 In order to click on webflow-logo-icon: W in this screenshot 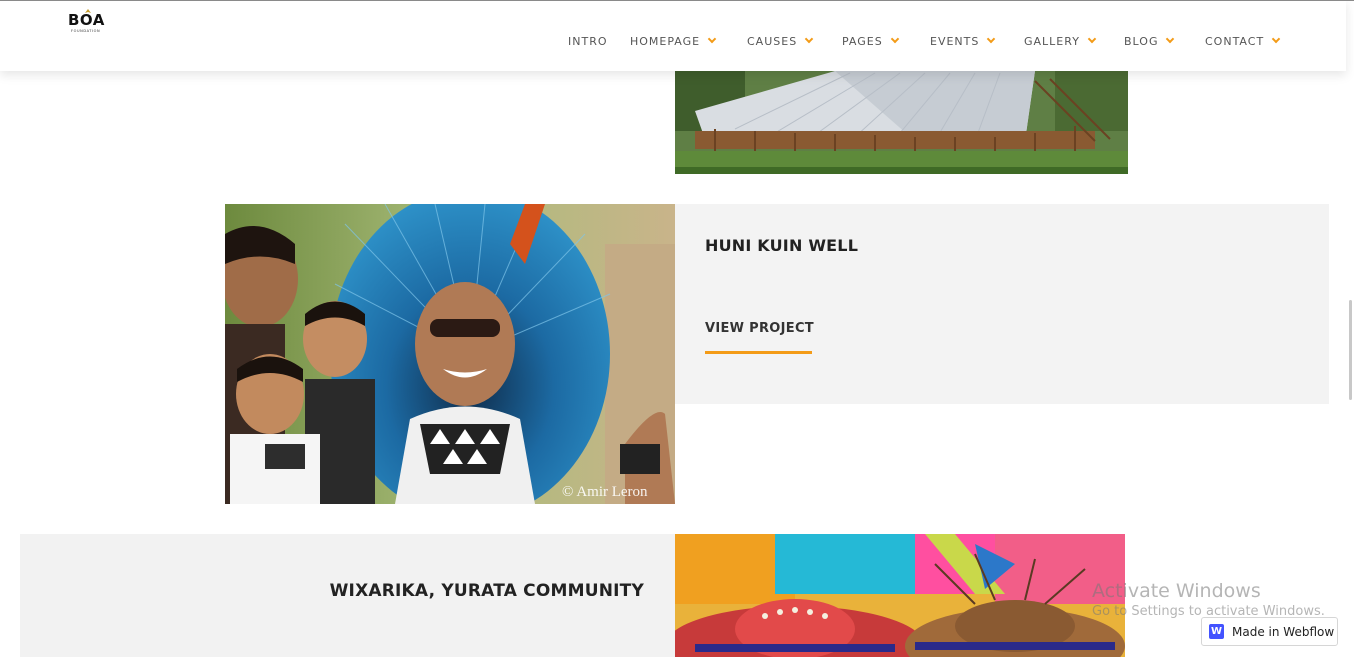, I will do `click(1216, 631)`.